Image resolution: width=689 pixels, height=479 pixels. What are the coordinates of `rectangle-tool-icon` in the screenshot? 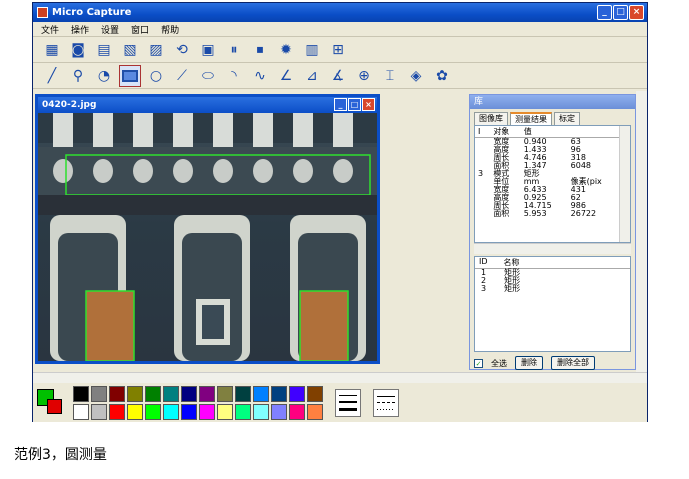 It's located at (130, 75).